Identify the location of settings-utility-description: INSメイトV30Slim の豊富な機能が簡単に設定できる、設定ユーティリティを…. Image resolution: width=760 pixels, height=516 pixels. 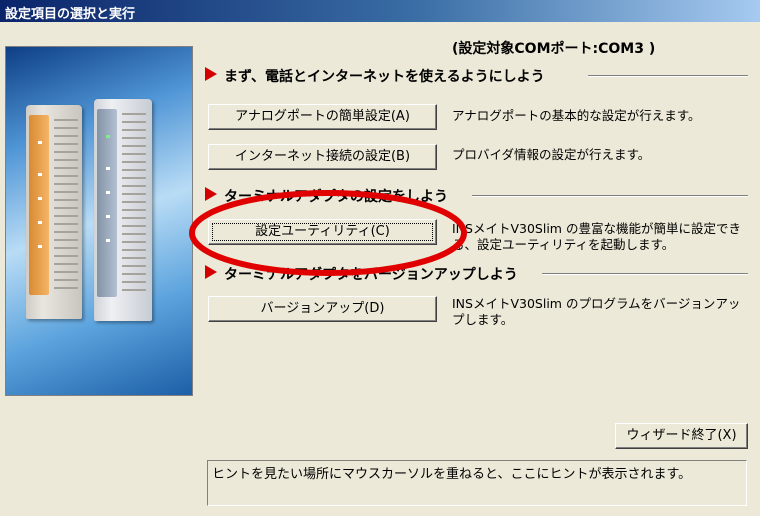
(596, 236).